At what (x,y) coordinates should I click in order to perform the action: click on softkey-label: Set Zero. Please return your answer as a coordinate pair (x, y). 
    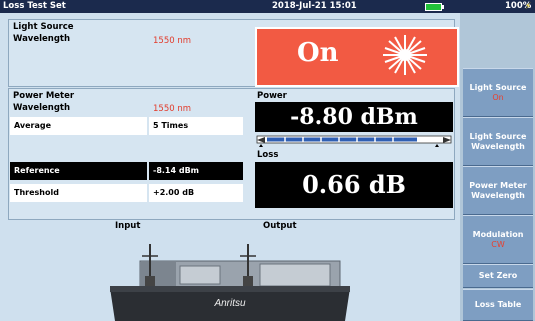
    Looking at the image, I should click on (498, 275).